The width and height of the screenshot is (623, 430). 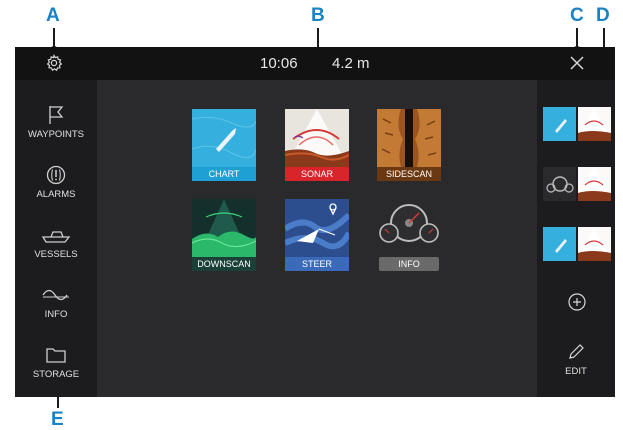 What do you see at coordinates (56, 374) in the screenshot?
I see `sidebar-item-label: STORAGE` at bounding box center [56, 374].